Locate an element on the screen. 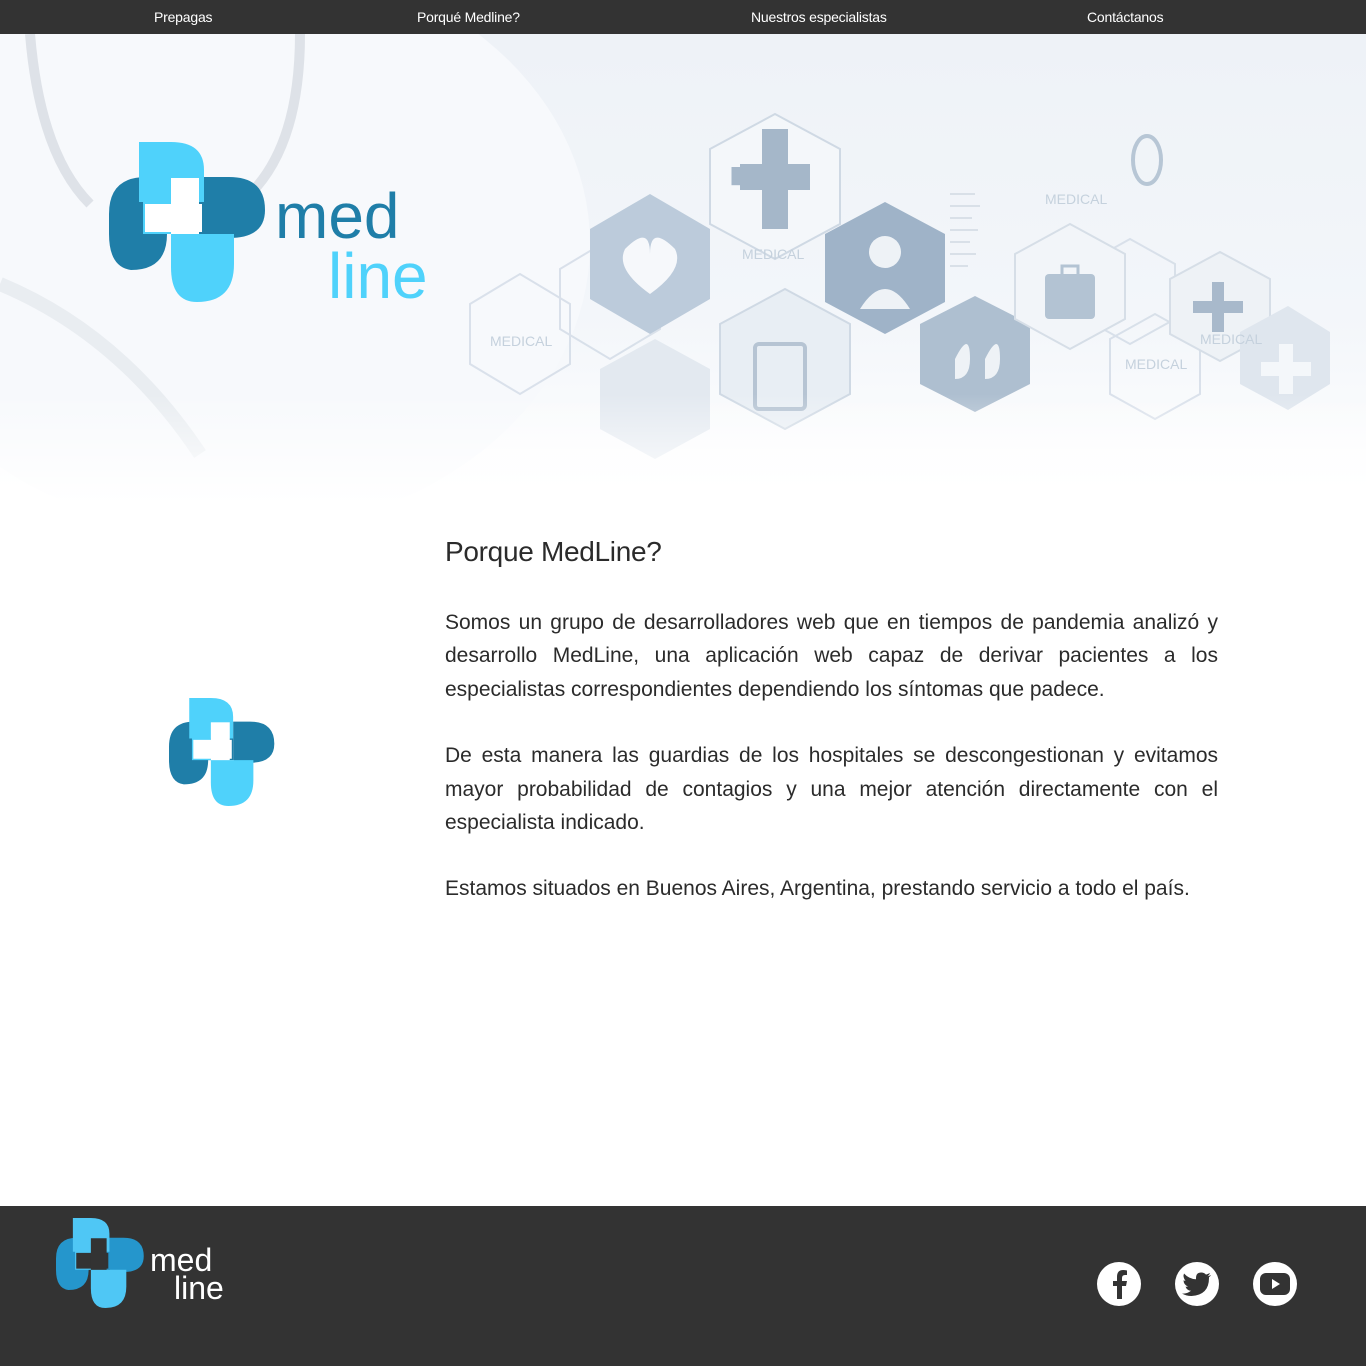 The height and width of the screenshot is (1366, 1366). facebook-icon is located at coordinates (1120, 1284).